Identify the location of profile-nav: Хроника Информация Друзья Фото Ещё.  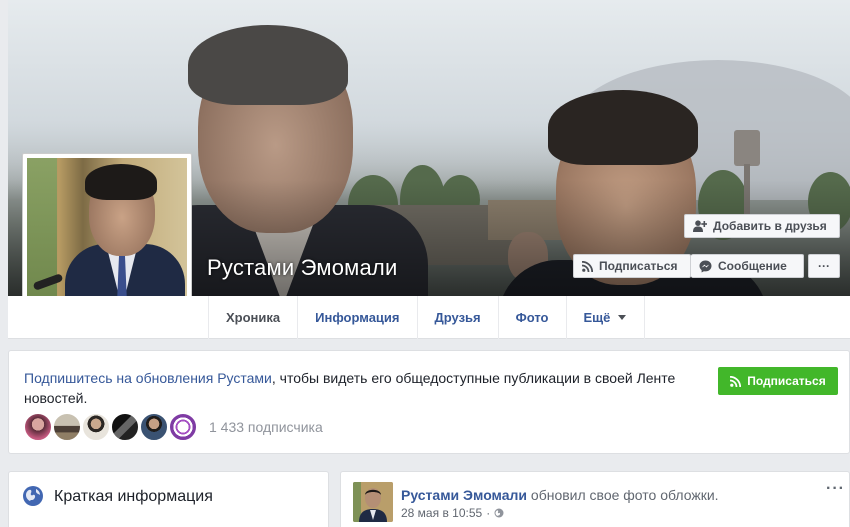
(429, 317).